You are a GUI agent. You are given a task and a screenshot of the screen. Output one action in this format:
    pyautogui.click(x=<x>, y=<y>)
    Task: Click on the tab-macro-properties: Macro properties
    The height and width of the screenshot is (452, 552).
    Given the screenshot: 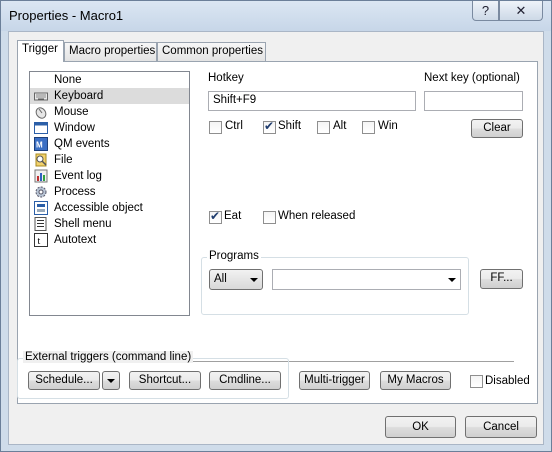 What is the action you would take?
    pyautogui.click(x=110, y=51)
    